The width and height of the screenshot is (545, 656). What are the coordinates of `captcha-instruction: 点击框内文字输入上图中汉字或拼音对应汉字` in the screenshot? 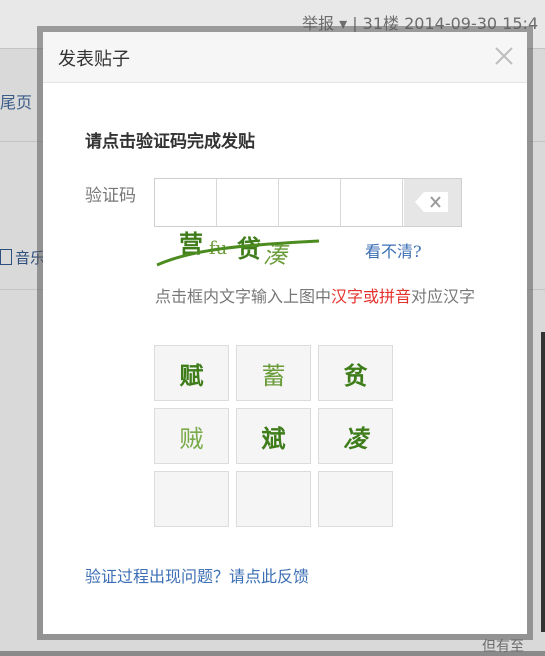 It's located at (330, 296).